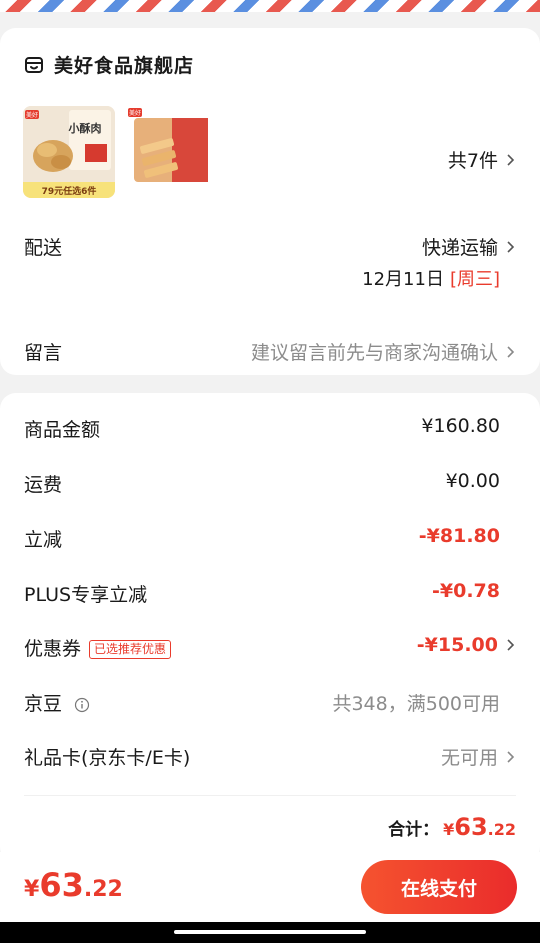 This screenshot has height=943, width=540. I want to click on discount-label: 立减, so click(43, 540).